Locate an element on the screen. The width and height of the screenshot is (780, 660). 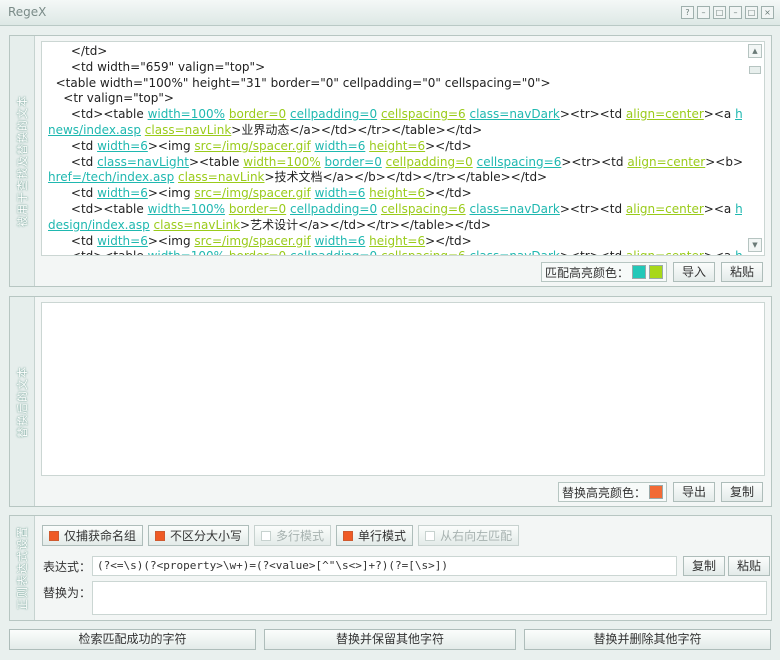
match-highlight: href=/tech/index.asp is located at coordinates (111, 177).